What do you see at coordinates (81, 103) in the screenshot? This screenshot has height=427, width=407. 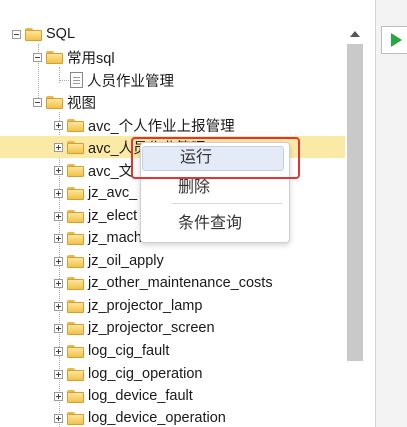 I see `views-label: 视图` at bounding box center [81, 103].